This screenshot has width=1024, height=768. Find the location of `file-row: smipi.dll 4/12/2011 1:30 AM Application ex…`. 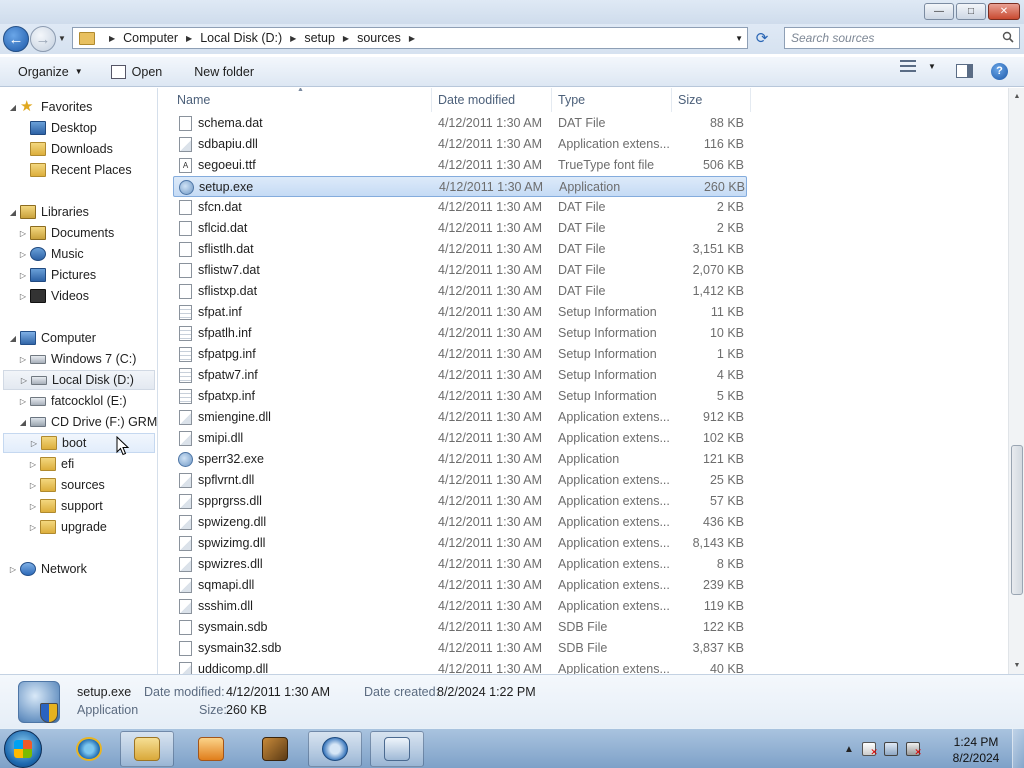

file-row: smipi.dll 4/12/2011 1:30 AM Application ex… is located at coordinates (460, 438).